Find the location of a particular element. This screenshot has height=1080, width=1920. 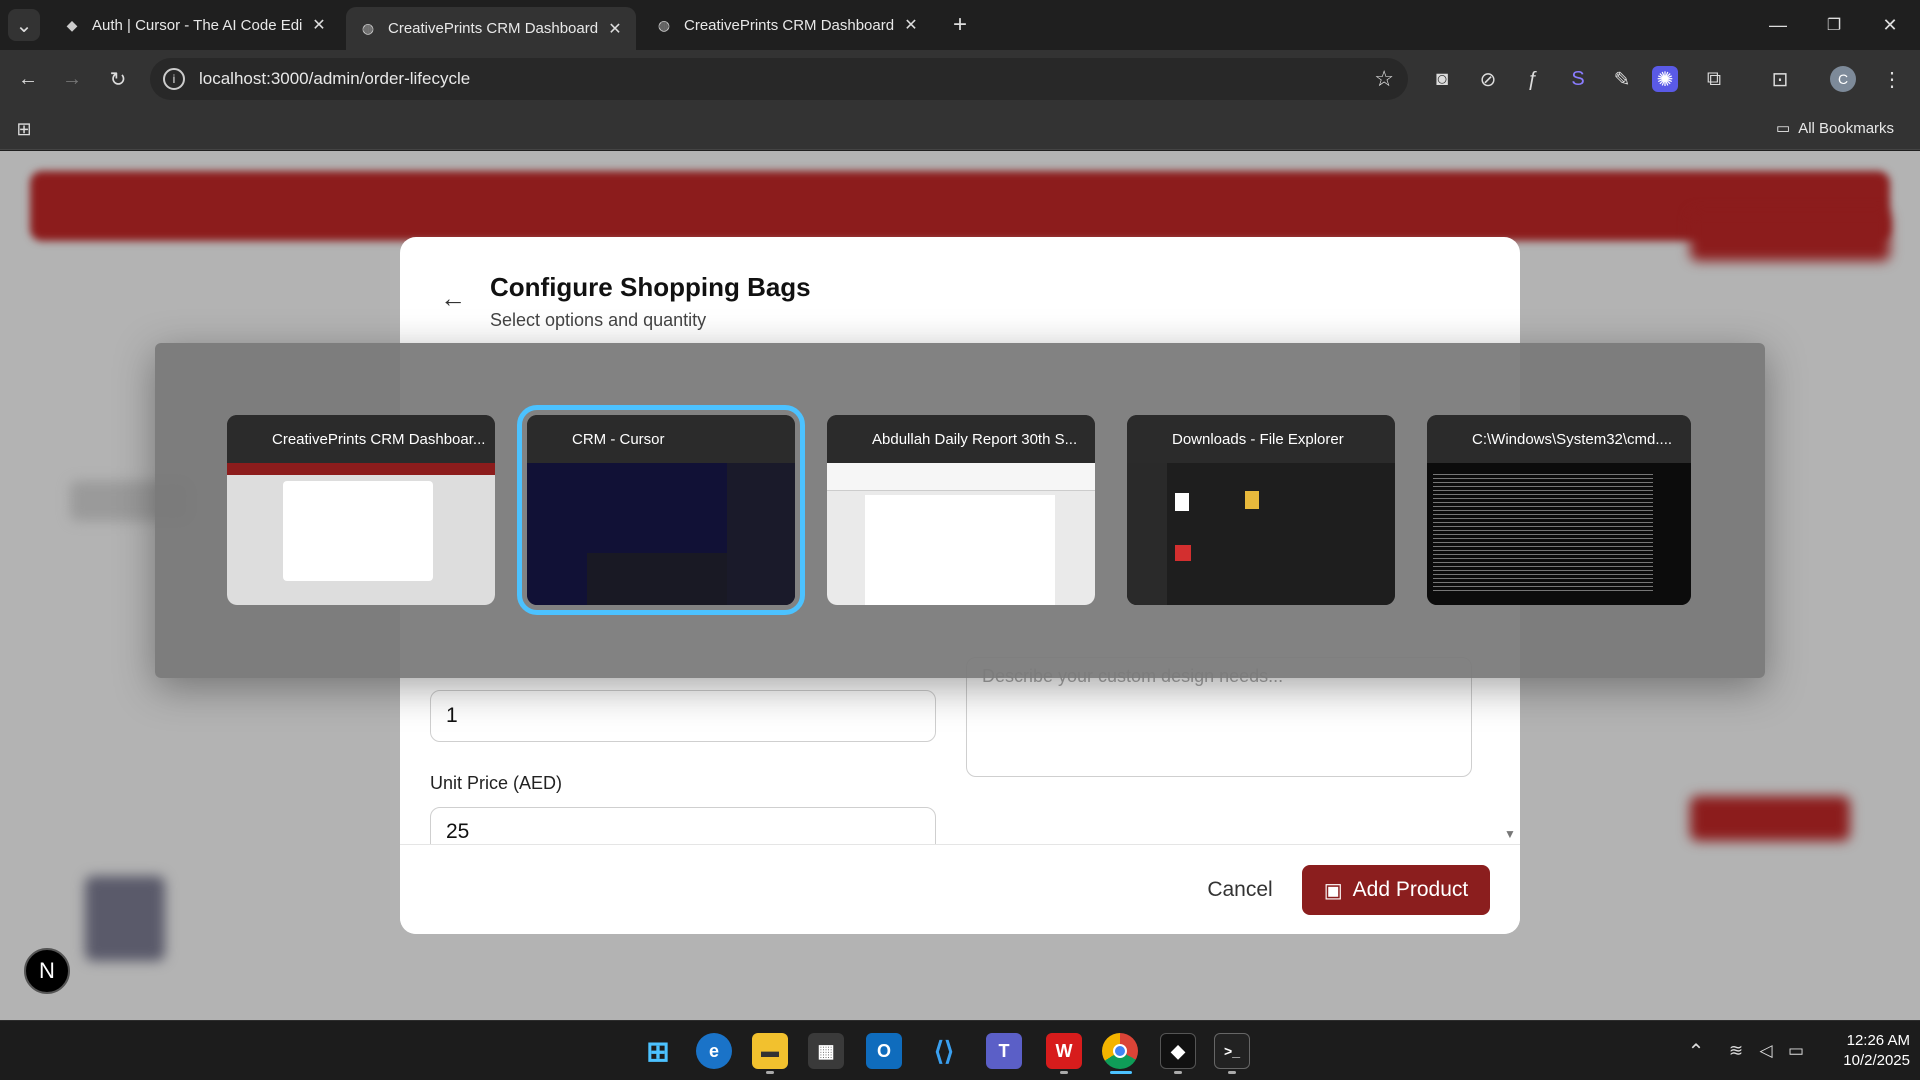

window-title: Downloads - File Explorer is located at coordinates (1258, 439).